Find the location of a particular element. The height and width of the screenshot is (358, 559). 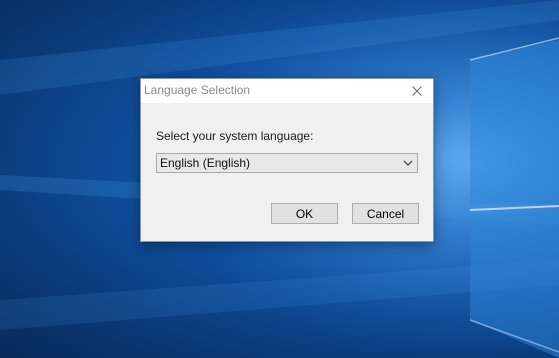

language-select-value: English (English) is located at coordinates (205, 163).